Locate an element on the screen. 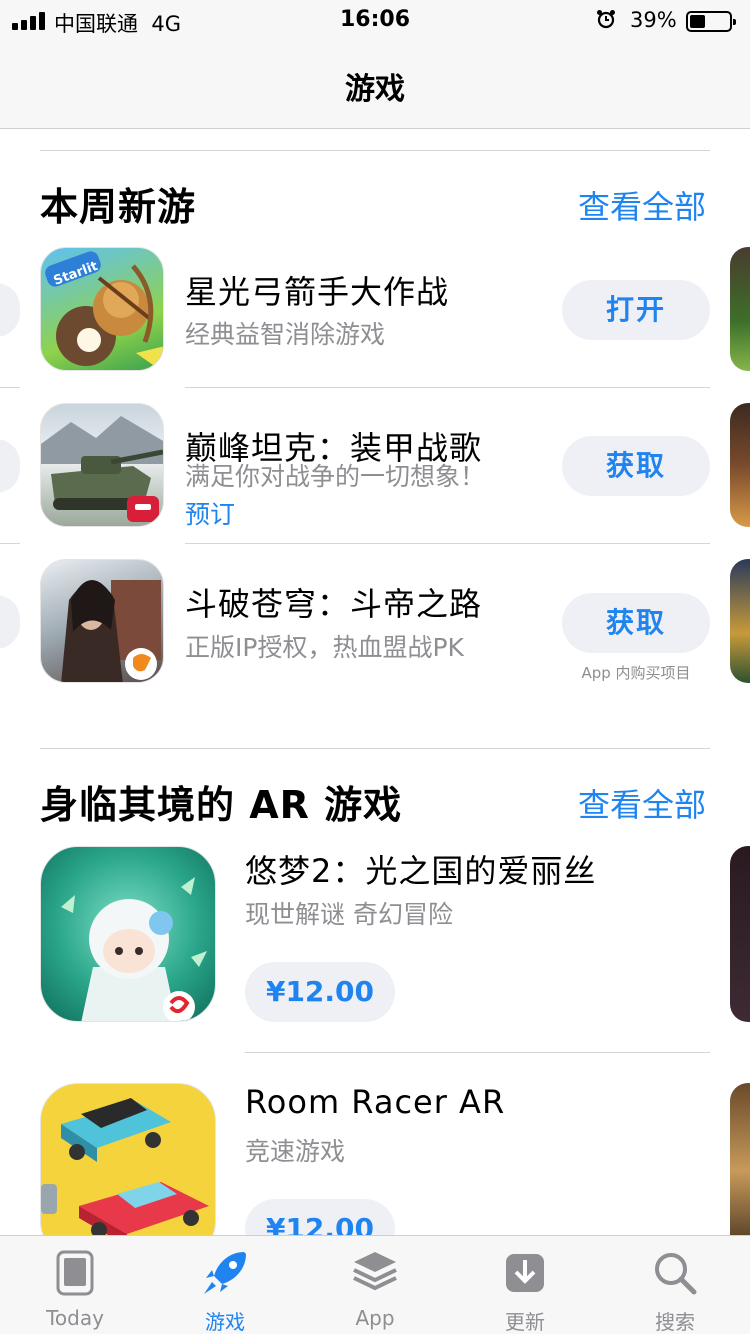 The height and width of the screenshot is (1334, 750). preorder-label: 预订 is located at coordinates (210, 514).